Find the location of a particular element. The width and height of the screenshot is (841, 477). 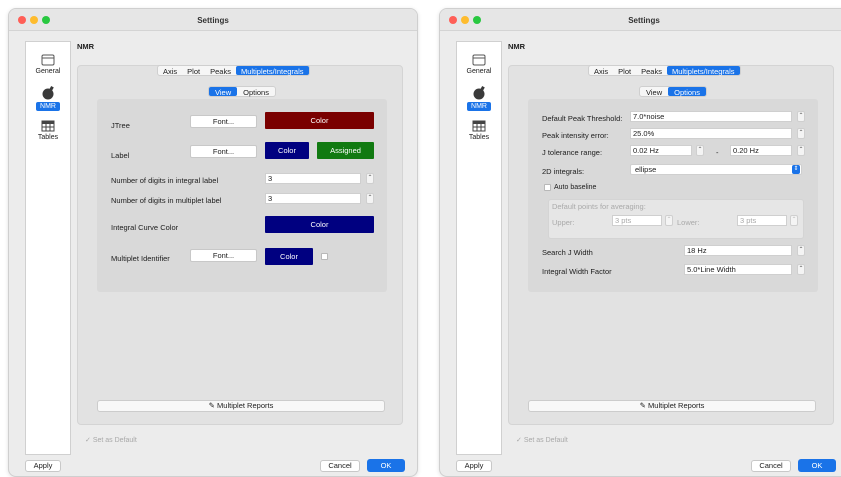

search-j-width-stepper: ⌃ is located at coordinates (801, 250).